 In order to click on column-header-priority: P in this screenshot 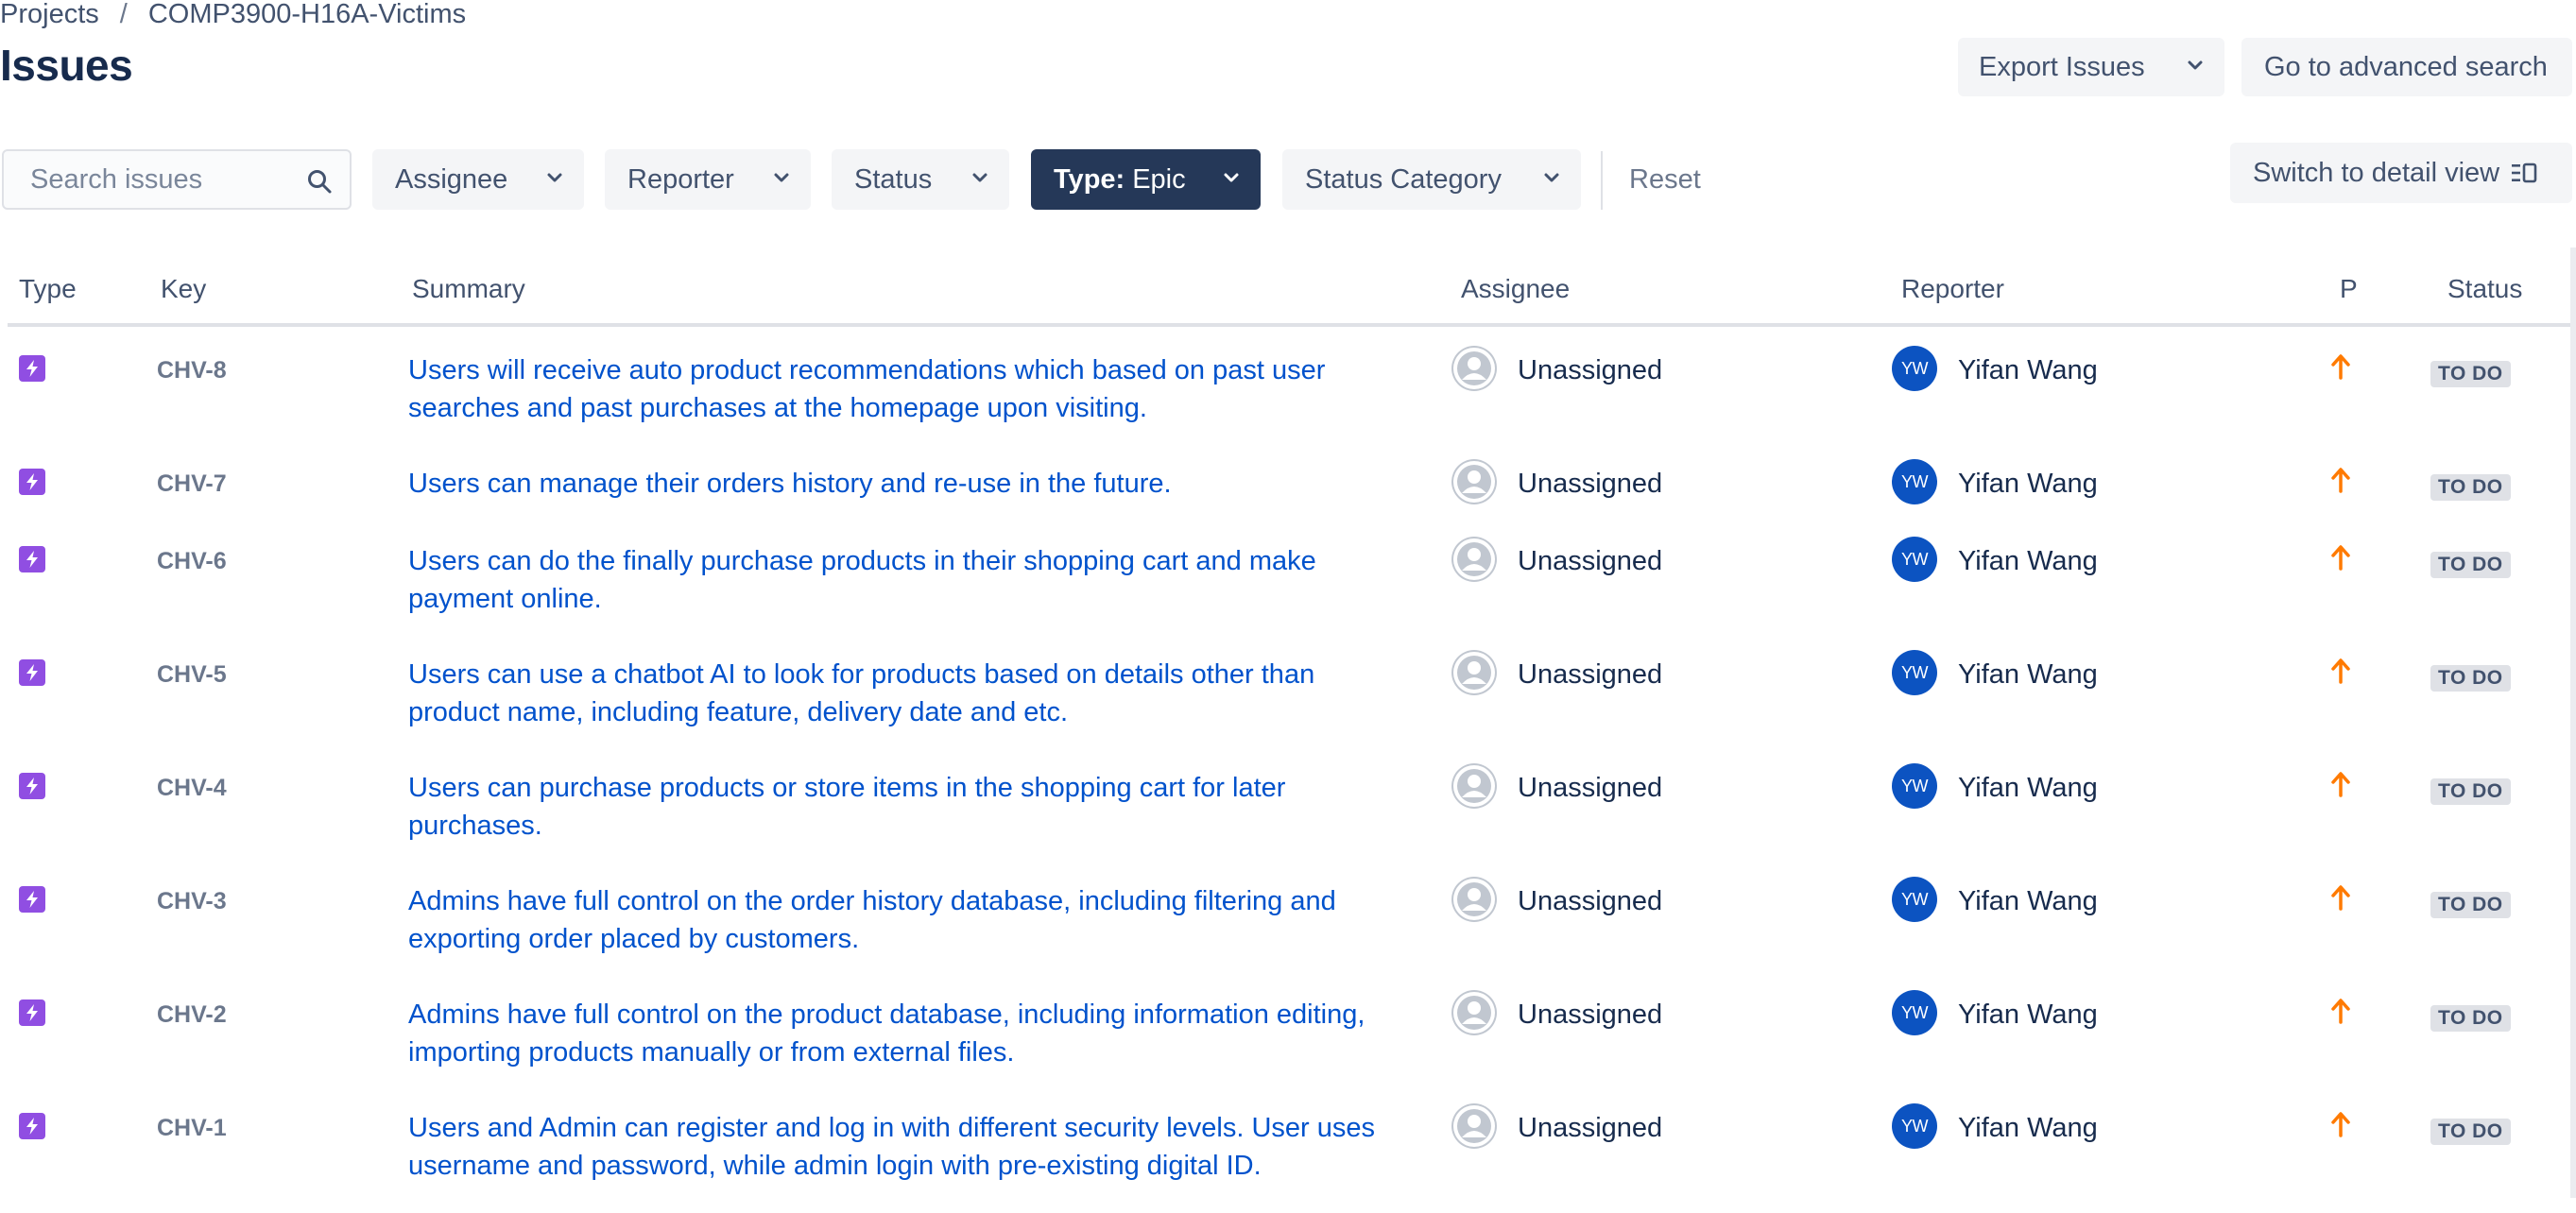, I will do `click(2349, 289)`.